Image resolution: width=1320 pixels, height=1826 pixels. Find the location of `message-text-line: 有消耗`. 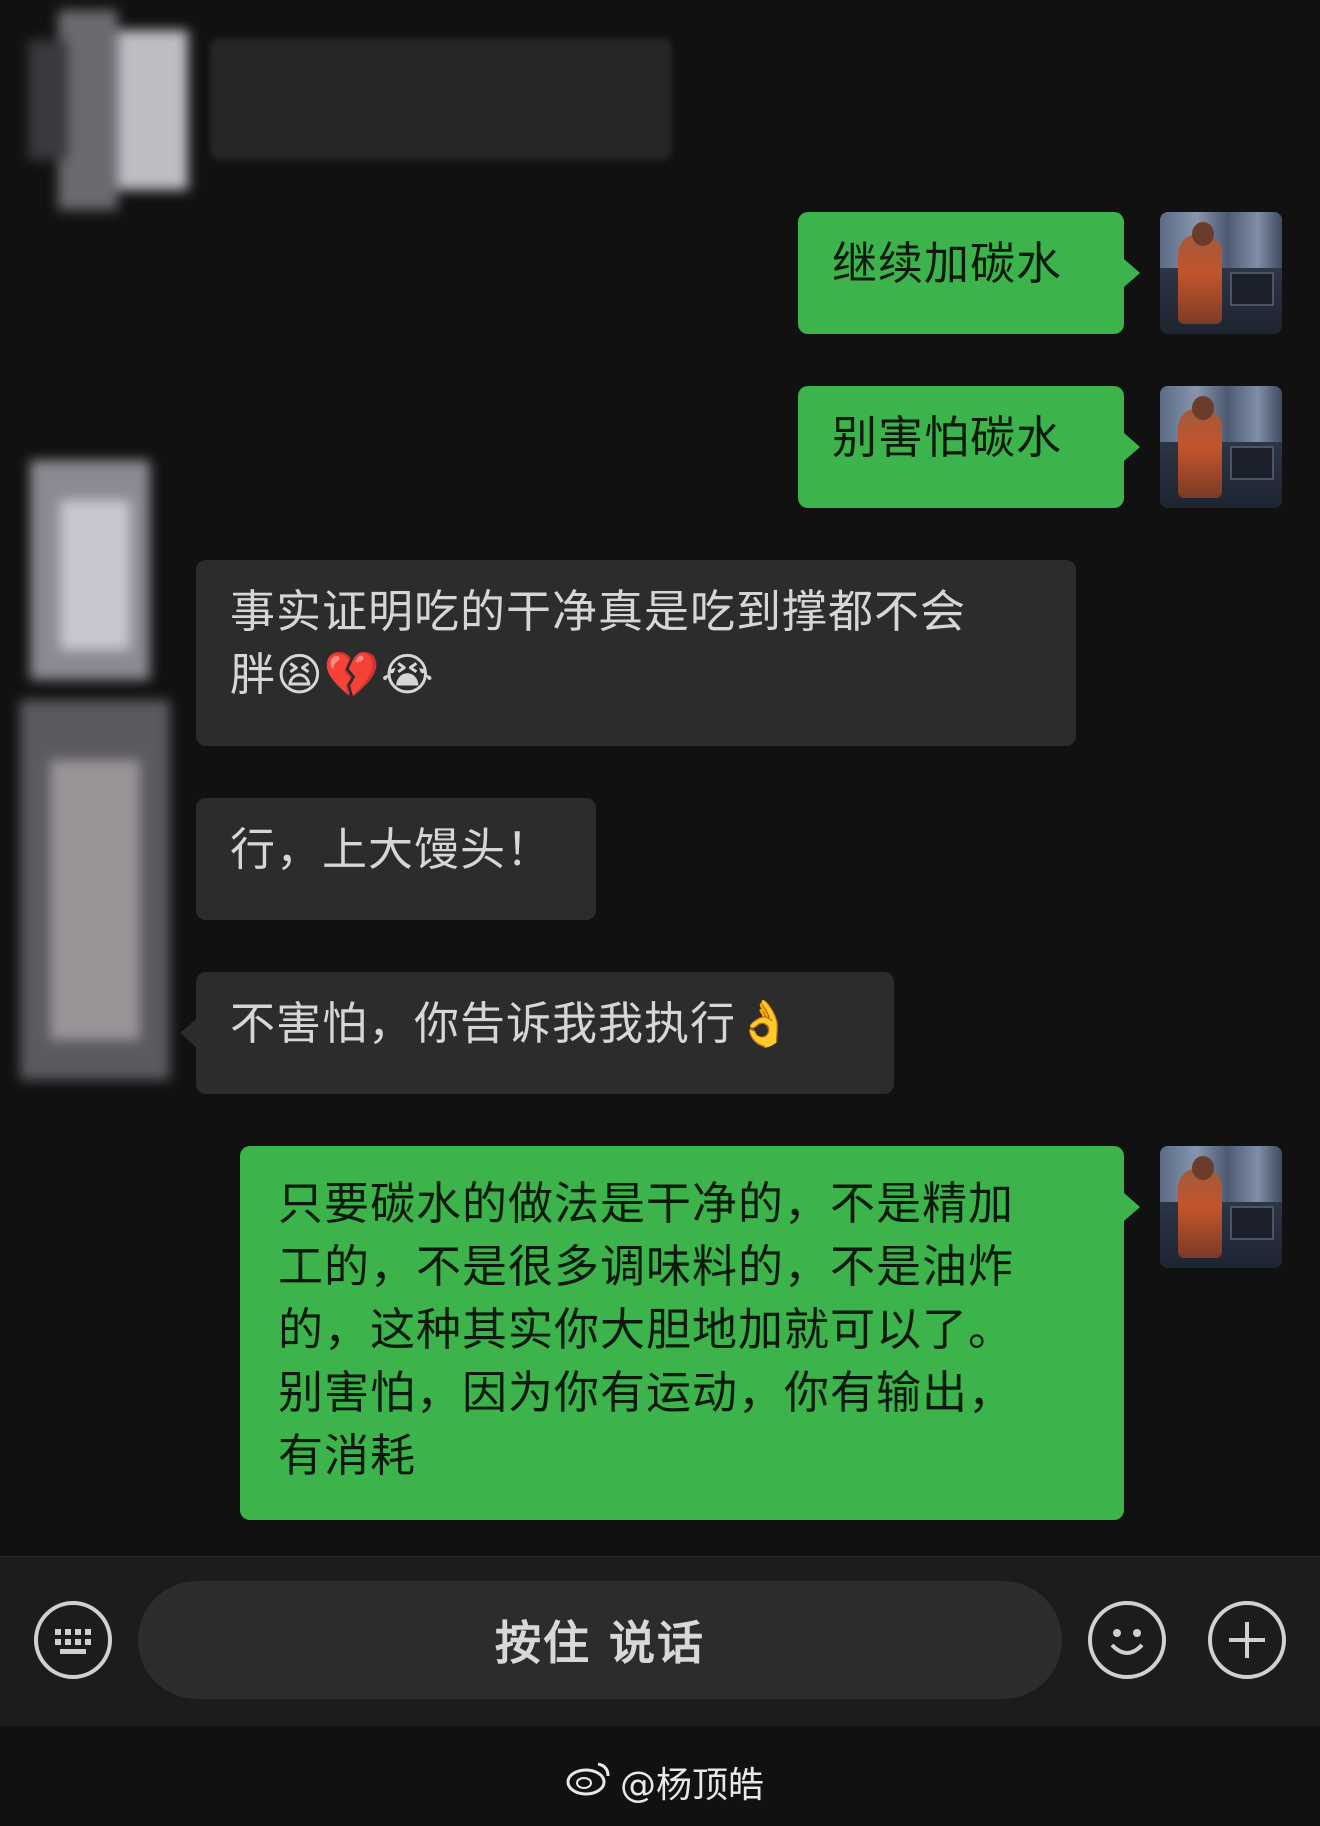

message-text-line: 有消耗 is located at coordinates (347, 1455).